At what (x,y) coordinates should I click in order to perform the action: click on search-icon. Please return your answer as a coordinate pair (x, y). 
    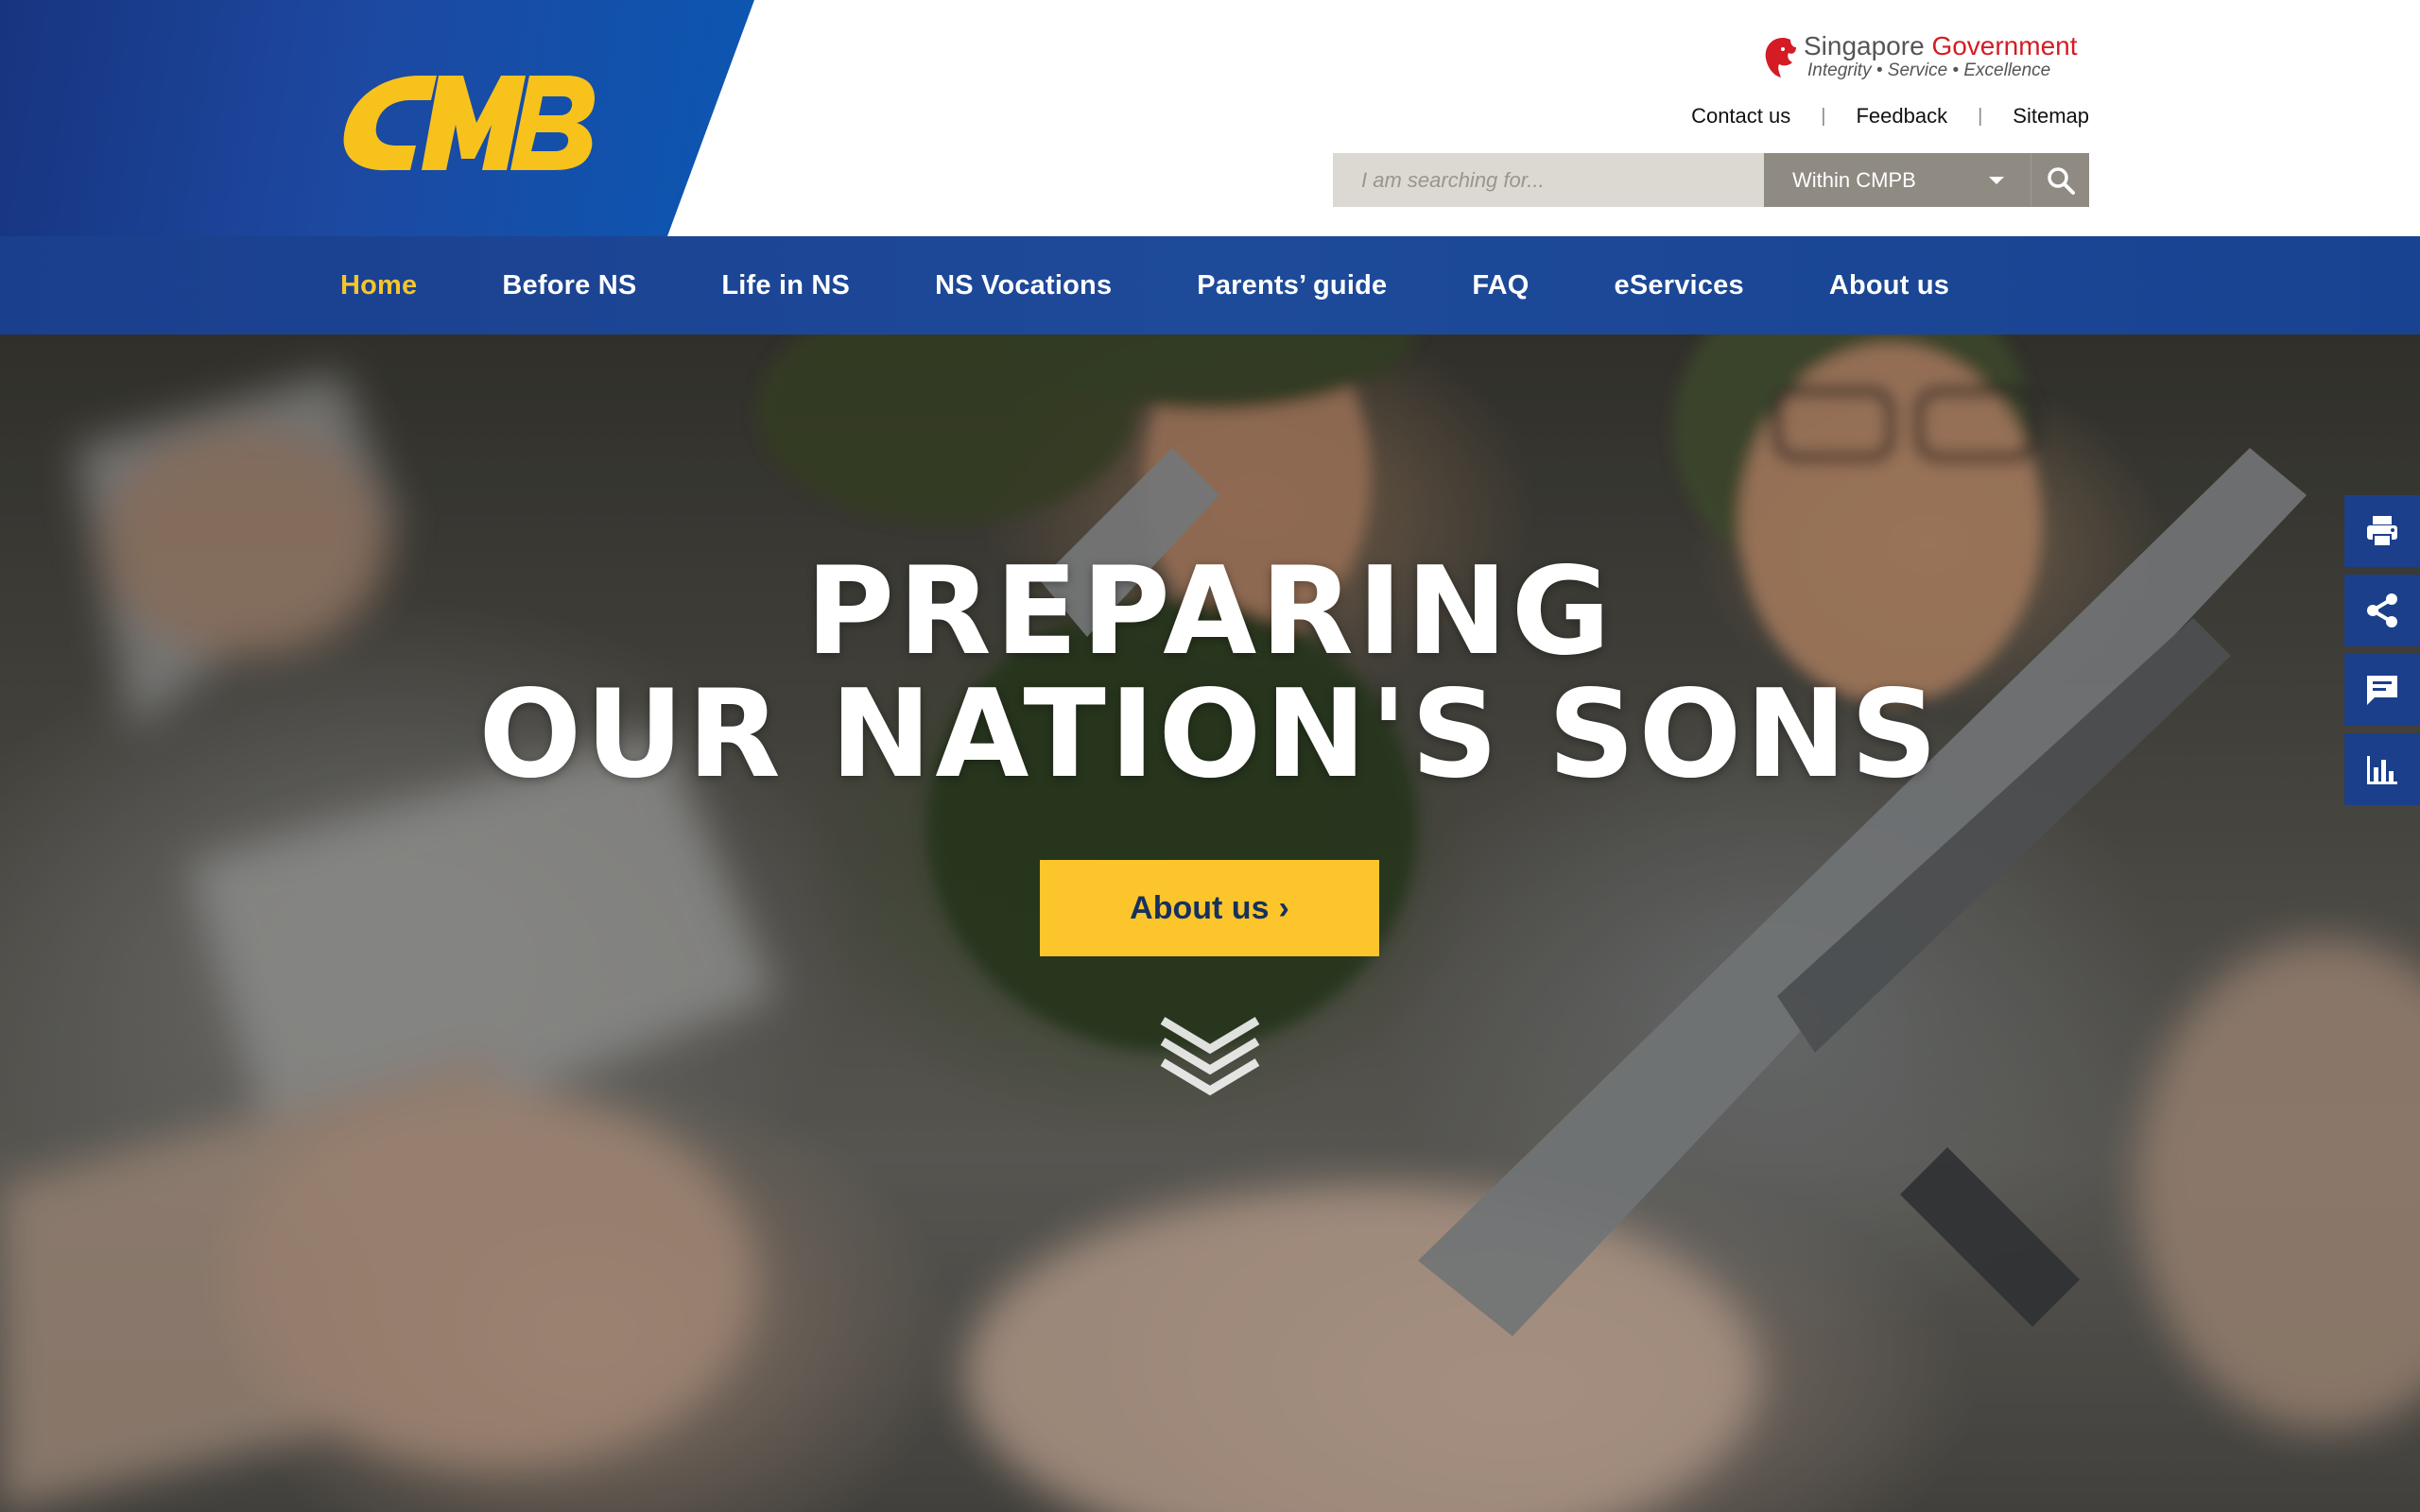
    Looking at the image, I should click on (2061, 180).